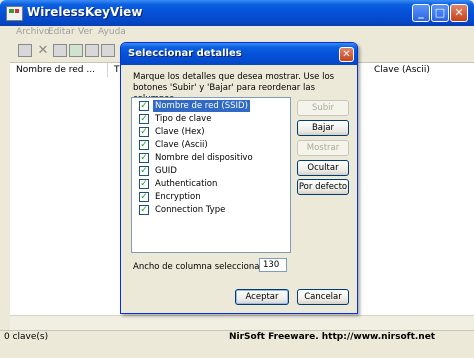 The width and height of the screenshot is (474, 358). Describe the element at coordinates (211, 145) in the screenshot. I see `check-row: ✓ Clave (Ascii)` at that location.